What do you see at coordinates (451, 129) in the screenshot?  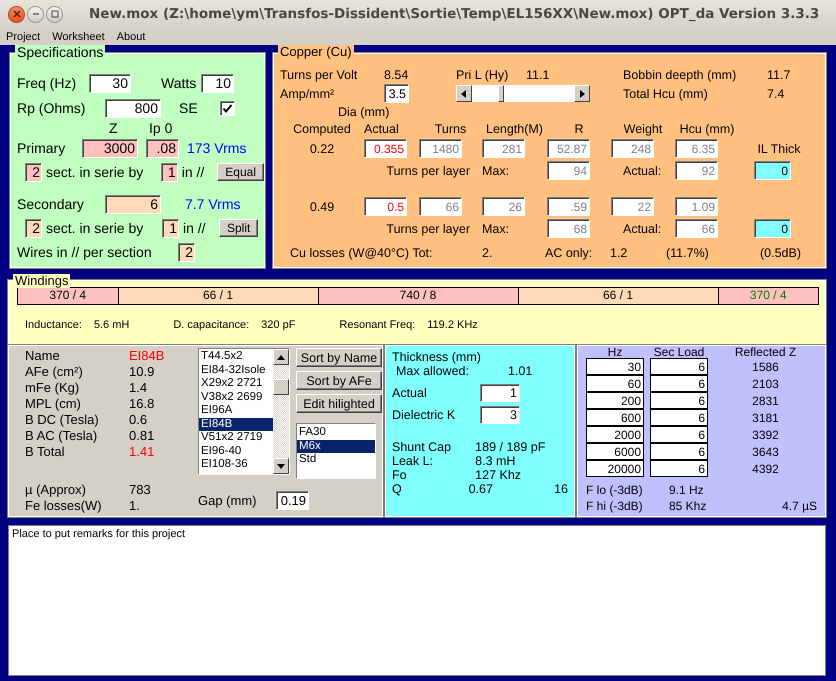 I see `column-label: Turns` at bounding box center [451, 129].